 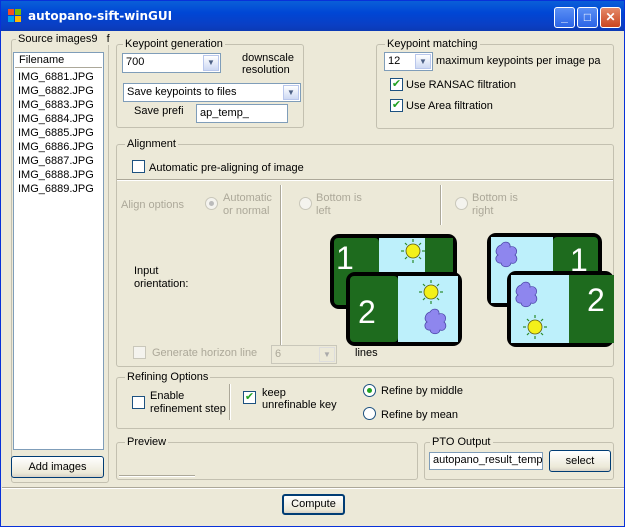 What do you see at coordinates (56, 119) in the screenshot?
I see `file-list-item: IMG_6884.JPG` at bounding box center [56, 119].